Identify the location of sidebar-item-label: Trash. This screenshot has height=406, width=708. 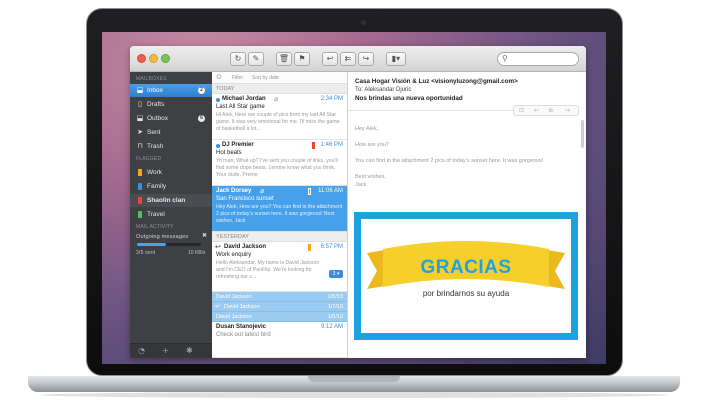
(155, 146).